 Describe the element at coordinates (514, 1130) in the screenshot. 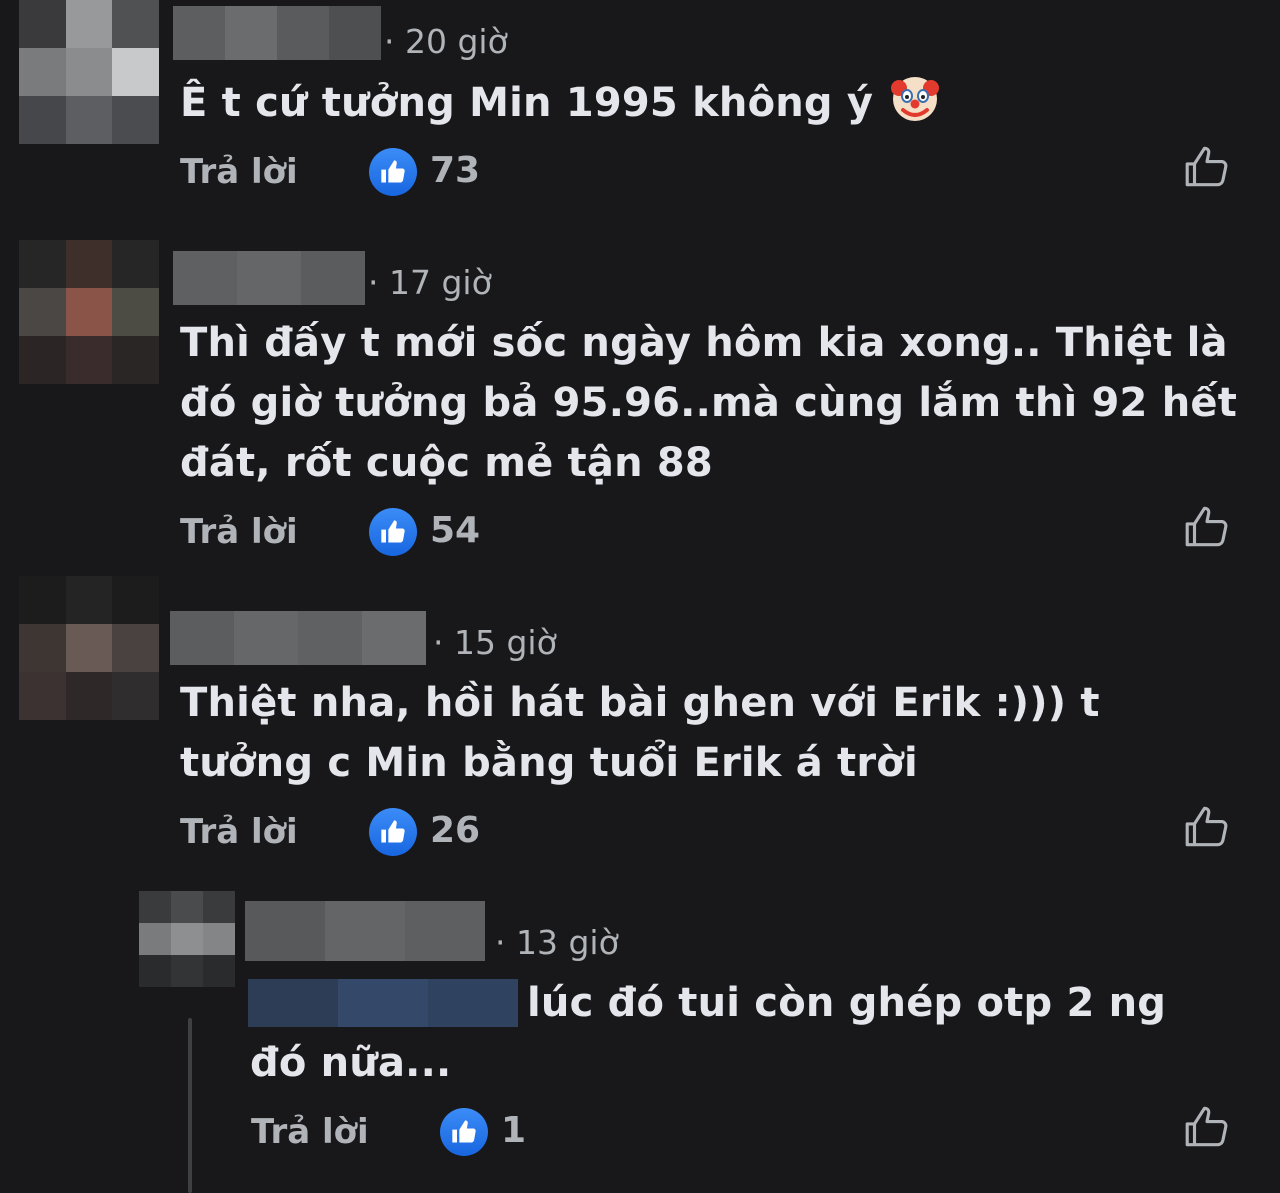

I see `like-count: 1` at that location.